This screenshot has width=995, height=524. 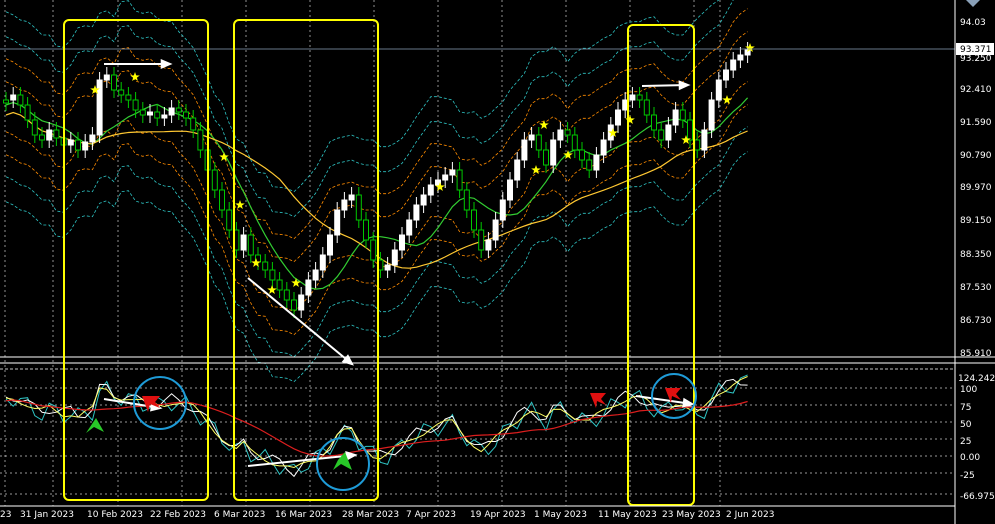 What do you see at coordinates (976, 123) in the screenshot?
I see `price-tick: 91.590` at bounding box center [976, 123].